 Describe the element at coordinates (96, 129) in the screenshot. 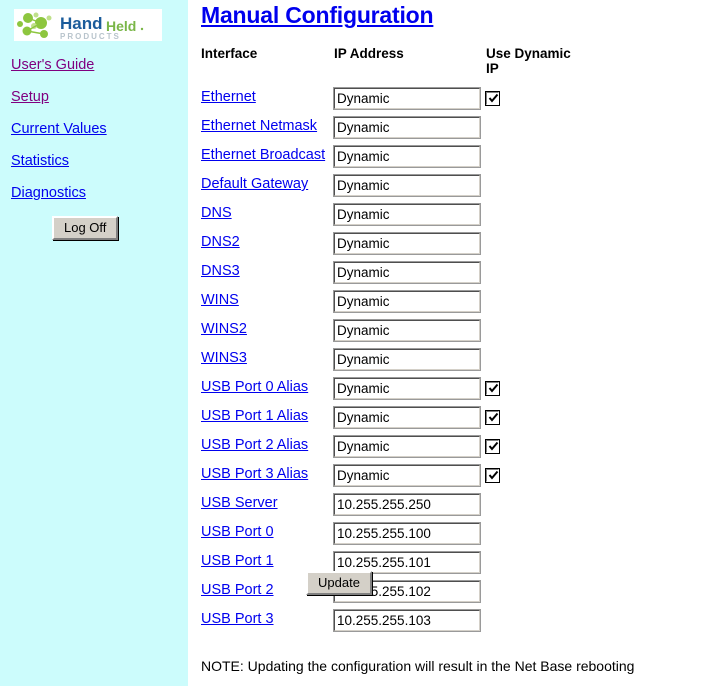

I see `sidebar-item-current-values: Current Values` at that location.